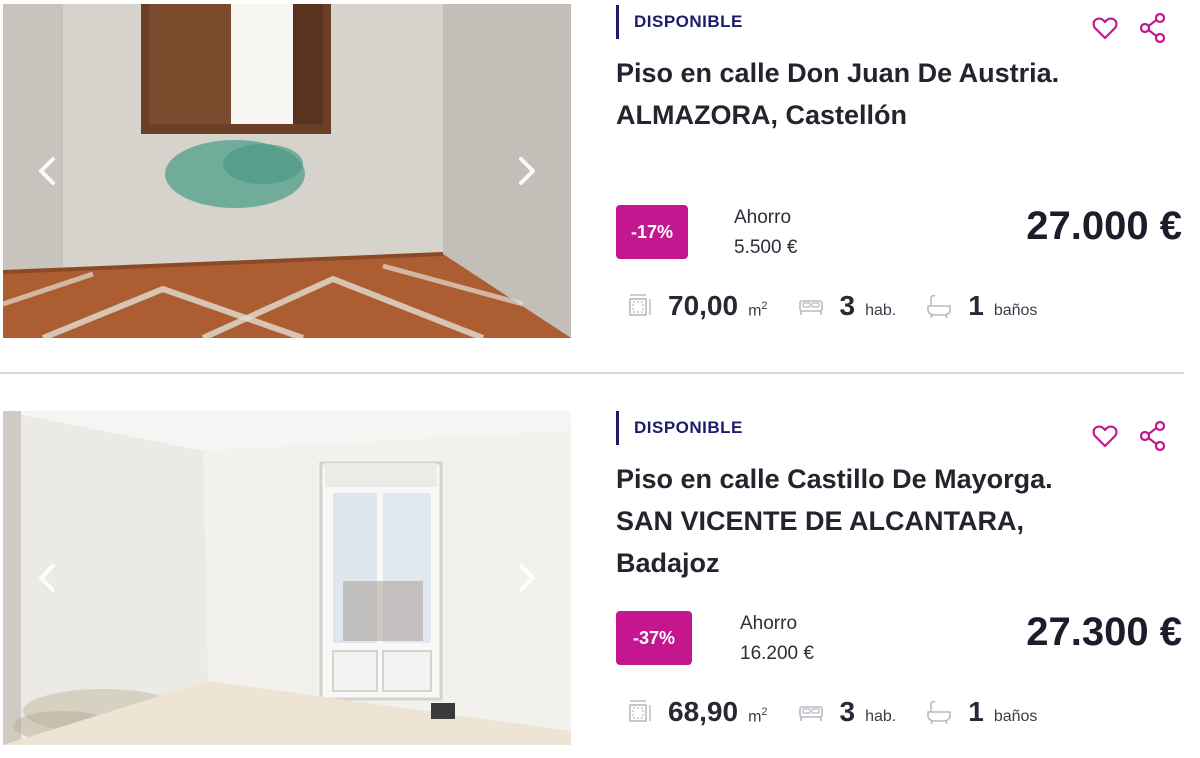  Describe the element at coordinates (766, 247) in the screenshot. I see `savings-value: 5.500 €` at that location.